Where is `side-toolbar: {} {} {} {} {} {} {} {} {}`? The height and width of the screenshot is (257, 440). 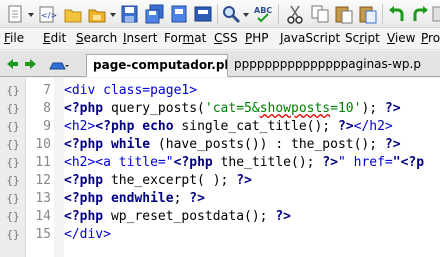
side-toolbar: {} {} {} {} {} {} {} {} {} is located at coordinates (13, 167).